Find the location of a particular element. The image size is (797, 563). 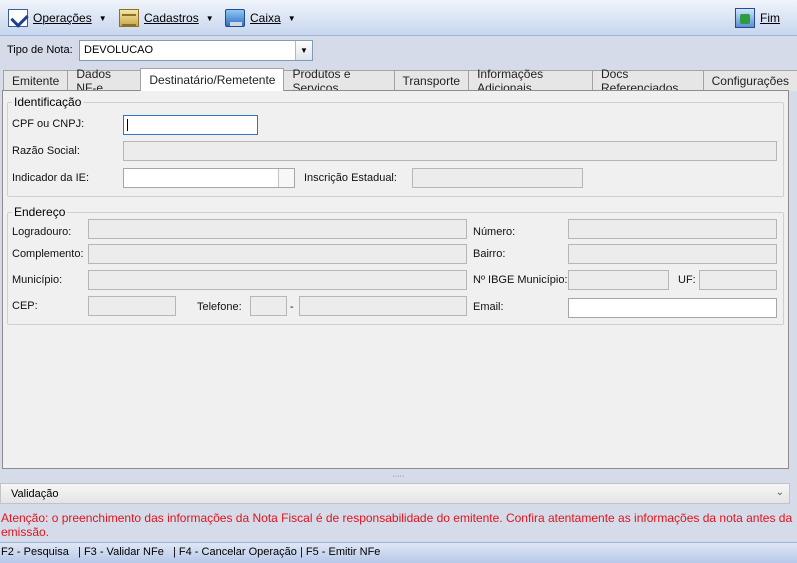

inscricao-estadual-input is located at coordinates (497, 178).